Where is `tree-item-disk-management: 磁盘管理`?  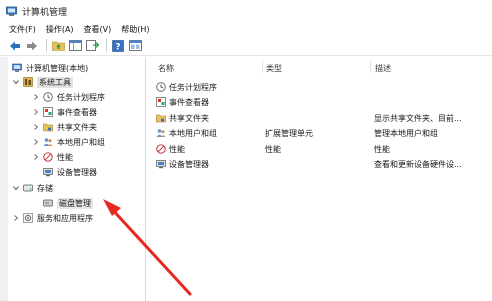 tree-item-disk-management: 磁盘管理 is located at coordinates (68, 203).